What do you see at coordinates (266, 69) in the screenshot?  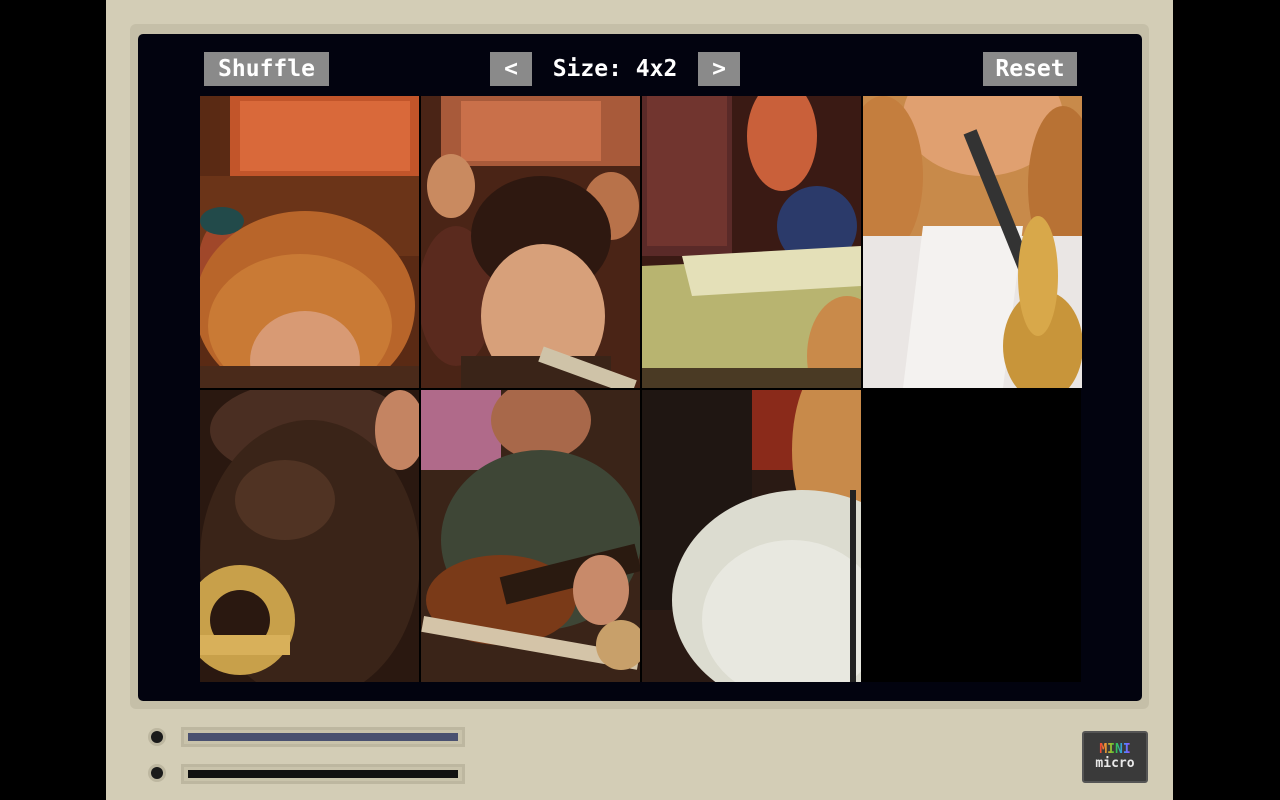 I see `shuffle-button: Shuffle` at bounding box center [266, 69].